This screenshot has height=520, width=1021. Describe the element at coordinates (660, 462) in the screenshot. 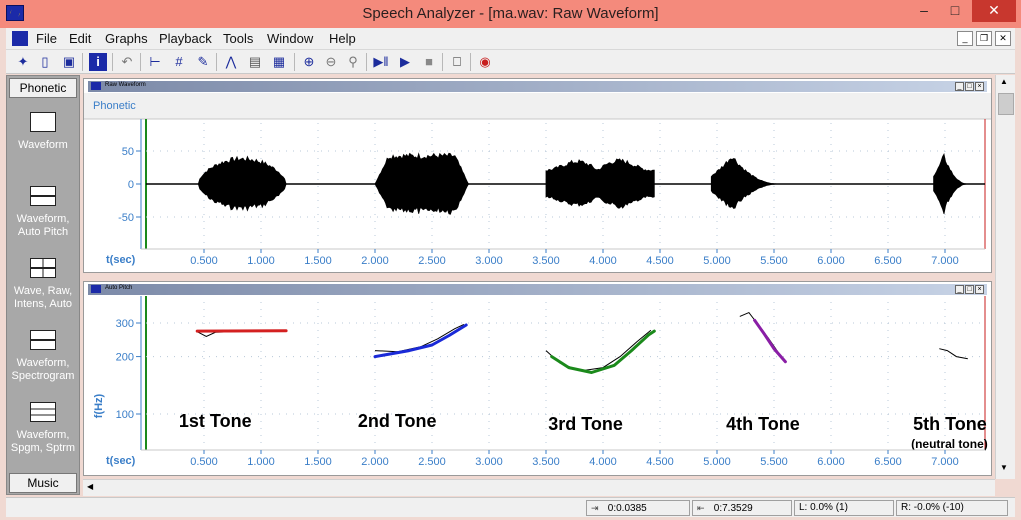

I see `x-tick-label: 4.500` at that location.